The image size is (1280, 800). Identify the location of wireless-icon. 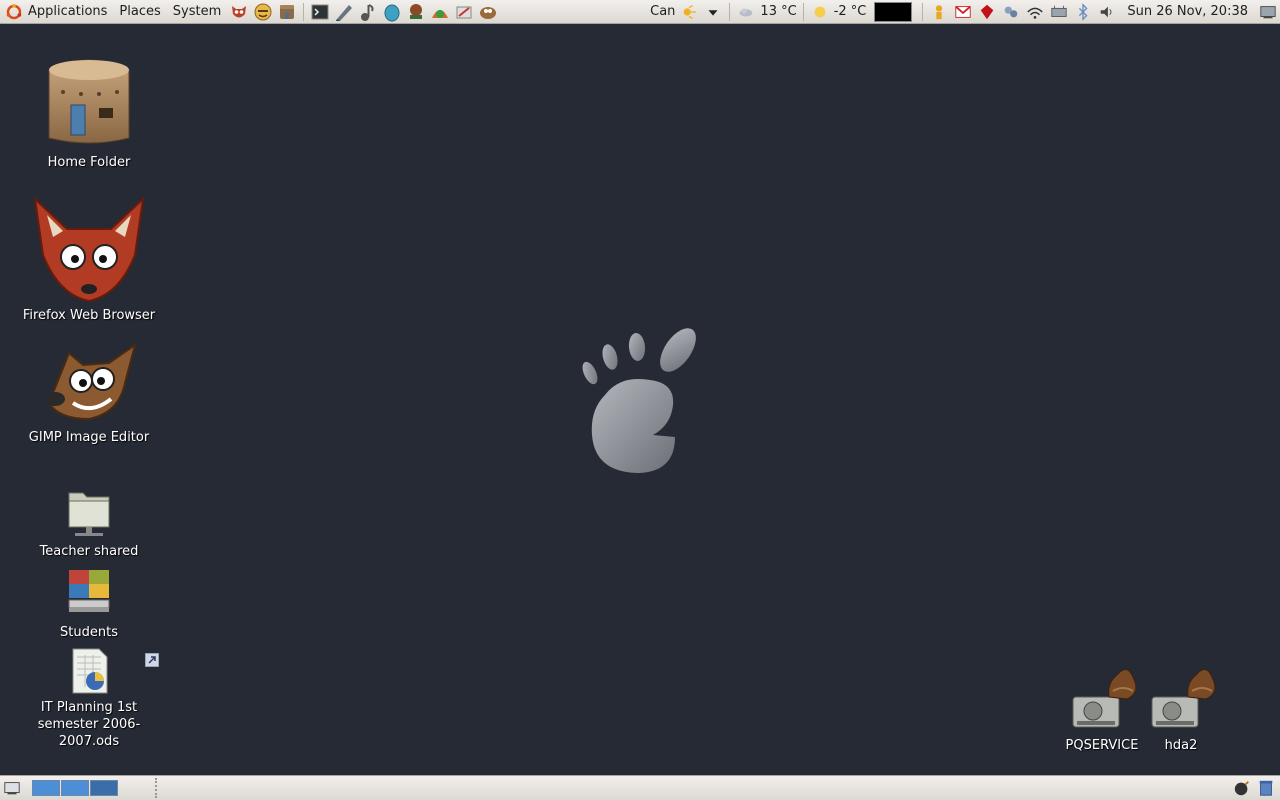
(1035, 12).